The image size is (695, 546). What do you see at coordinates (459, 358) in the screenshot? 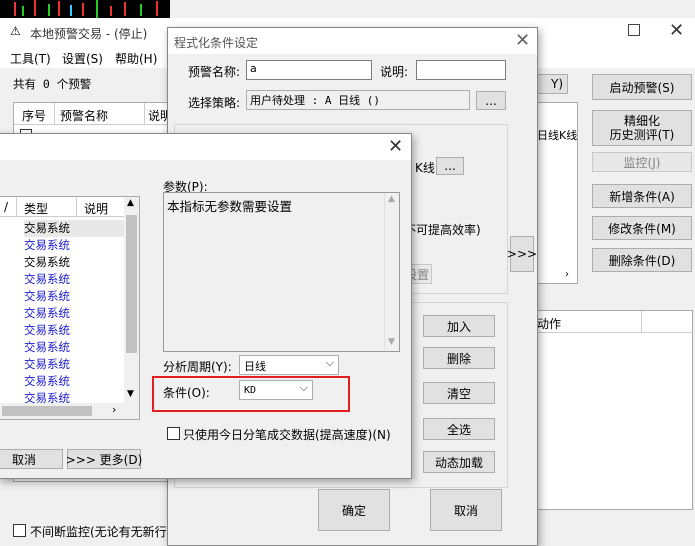
I see `delete-button: 删除` at bounding box center [459, 358].